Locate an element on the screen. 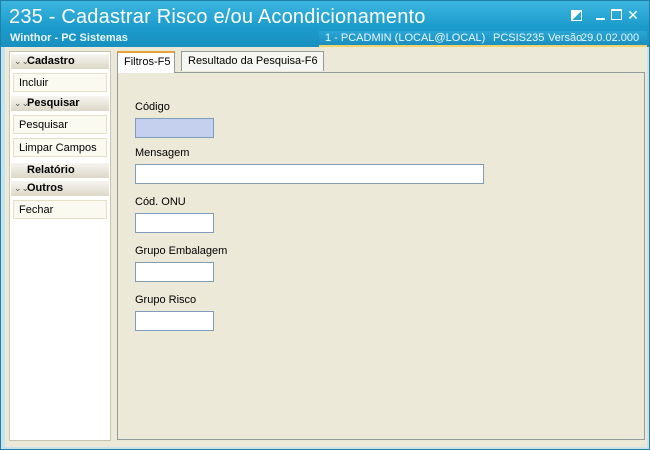  restore-icon is located at coordinates (577, 15).